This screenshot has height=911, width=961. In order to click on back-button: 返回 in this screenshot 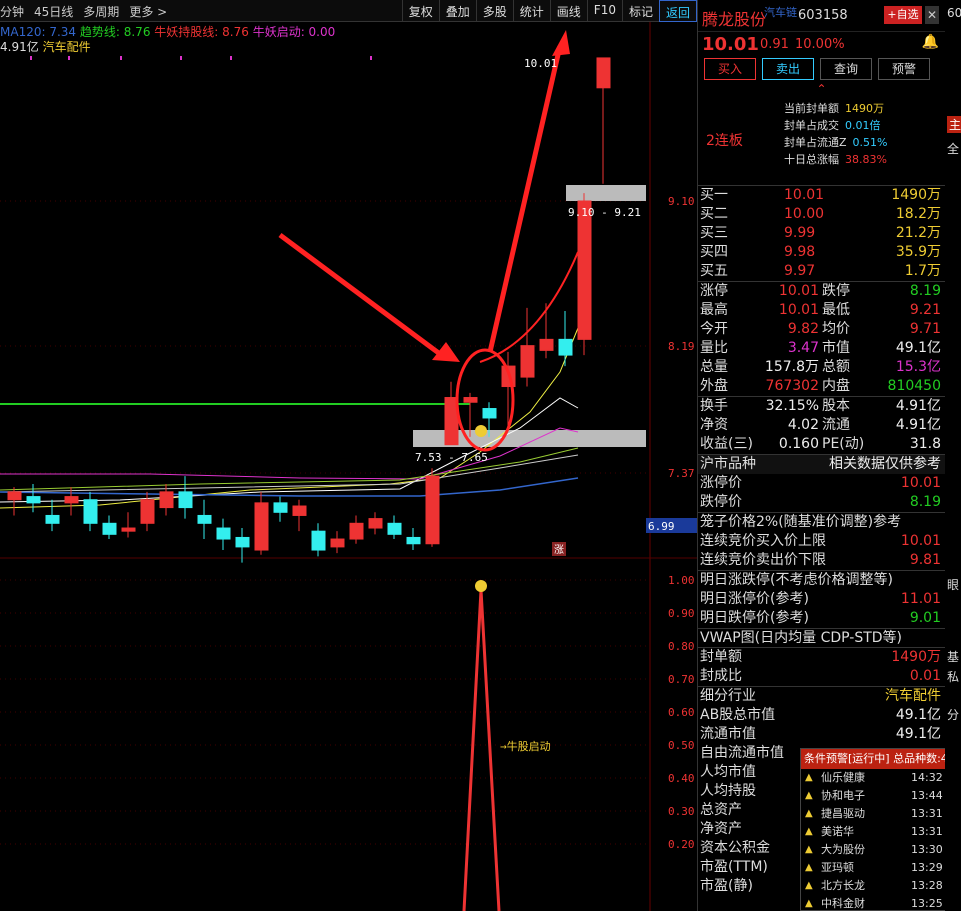, I will do `click(677, 11)`.